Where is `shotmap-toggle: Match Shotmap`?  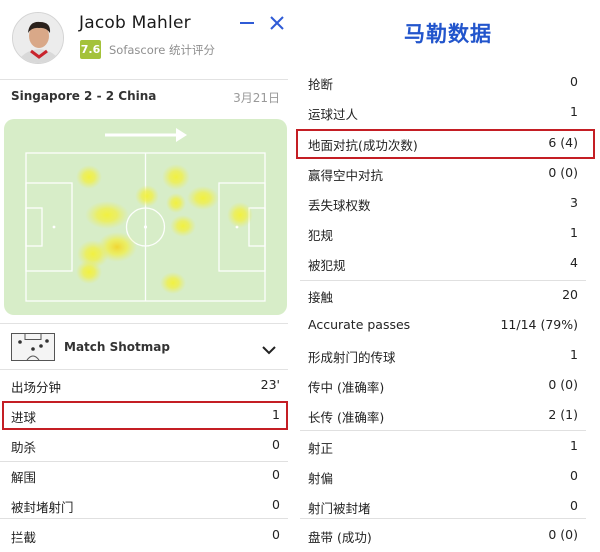
shotmap-toggle: Match Shotmap is located at coordinates (144, 346).